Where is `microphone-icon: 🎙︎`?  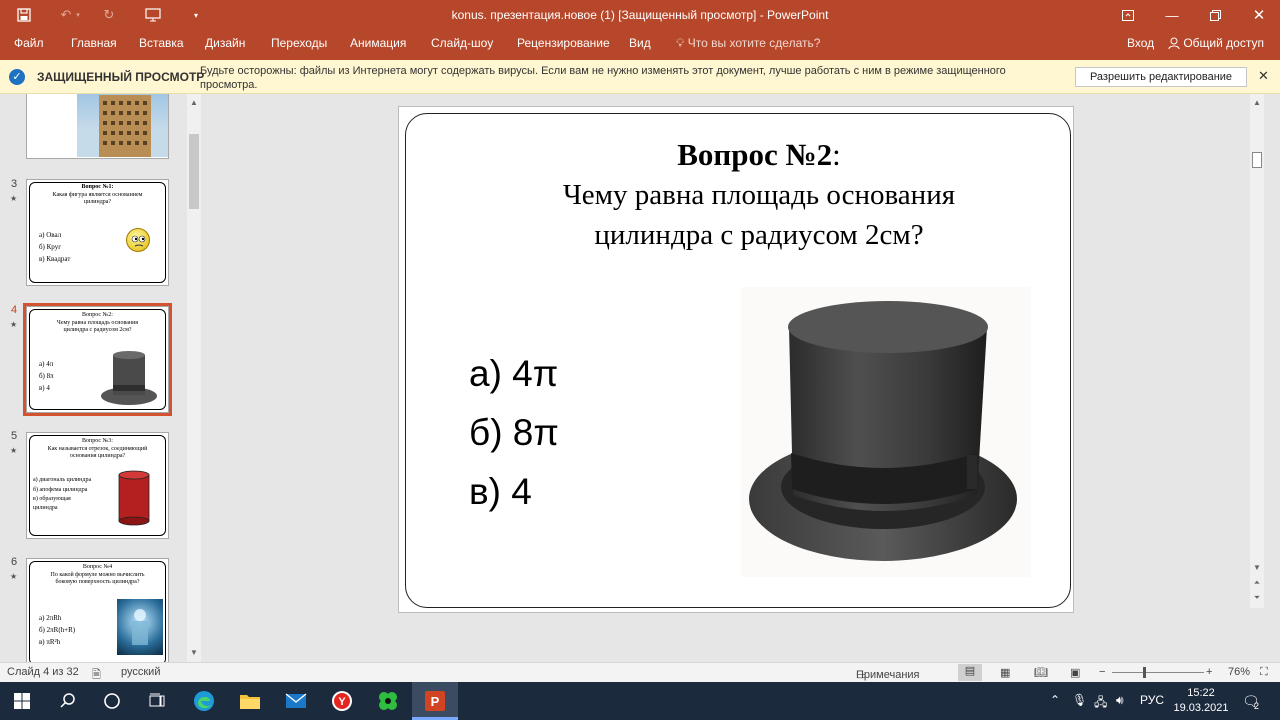 microphone-icon: 🎙︎ is located at coordinates (1079, 700).